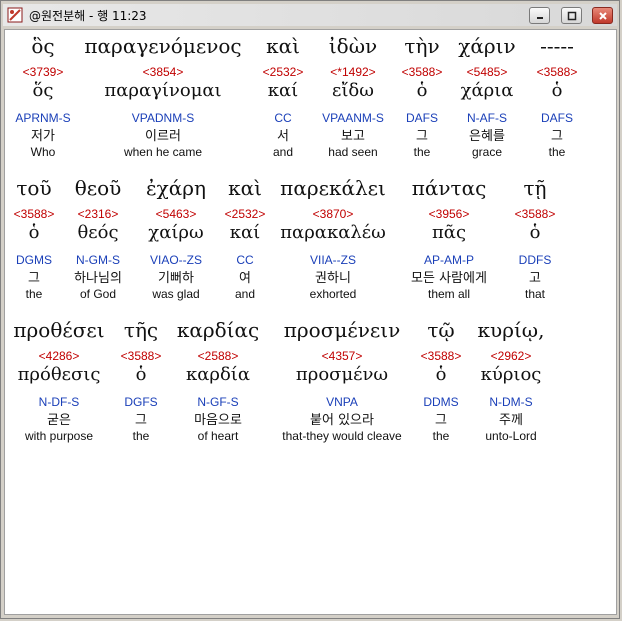  I want to click on korean-gloss: 저가, so click(43, 136).